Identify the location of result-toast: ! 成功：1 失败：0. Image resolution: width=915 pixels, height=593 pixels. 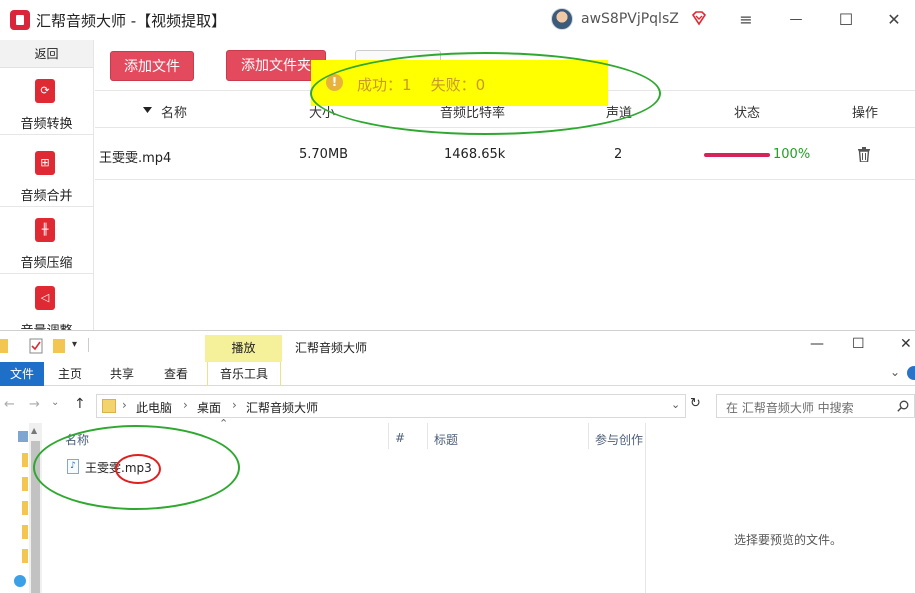
(459, 83).